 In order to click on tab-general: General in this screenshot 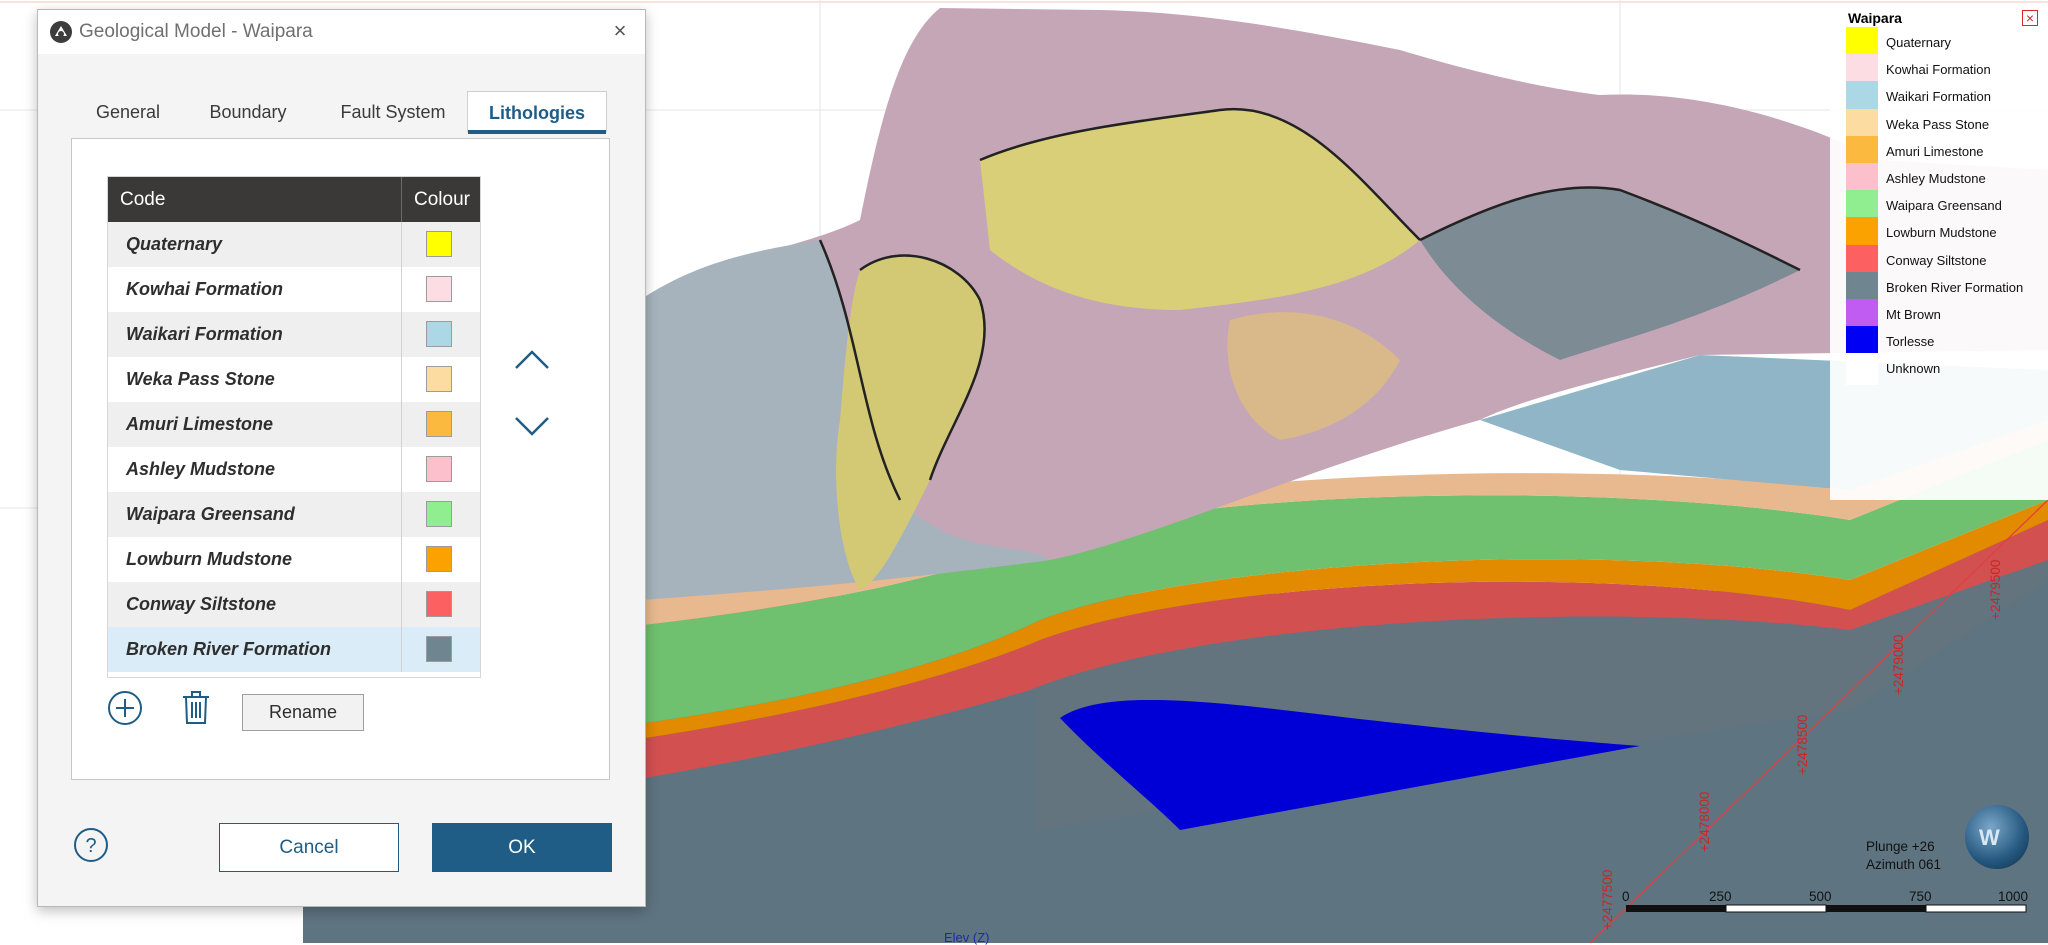, I will do `click(128, 111)`.